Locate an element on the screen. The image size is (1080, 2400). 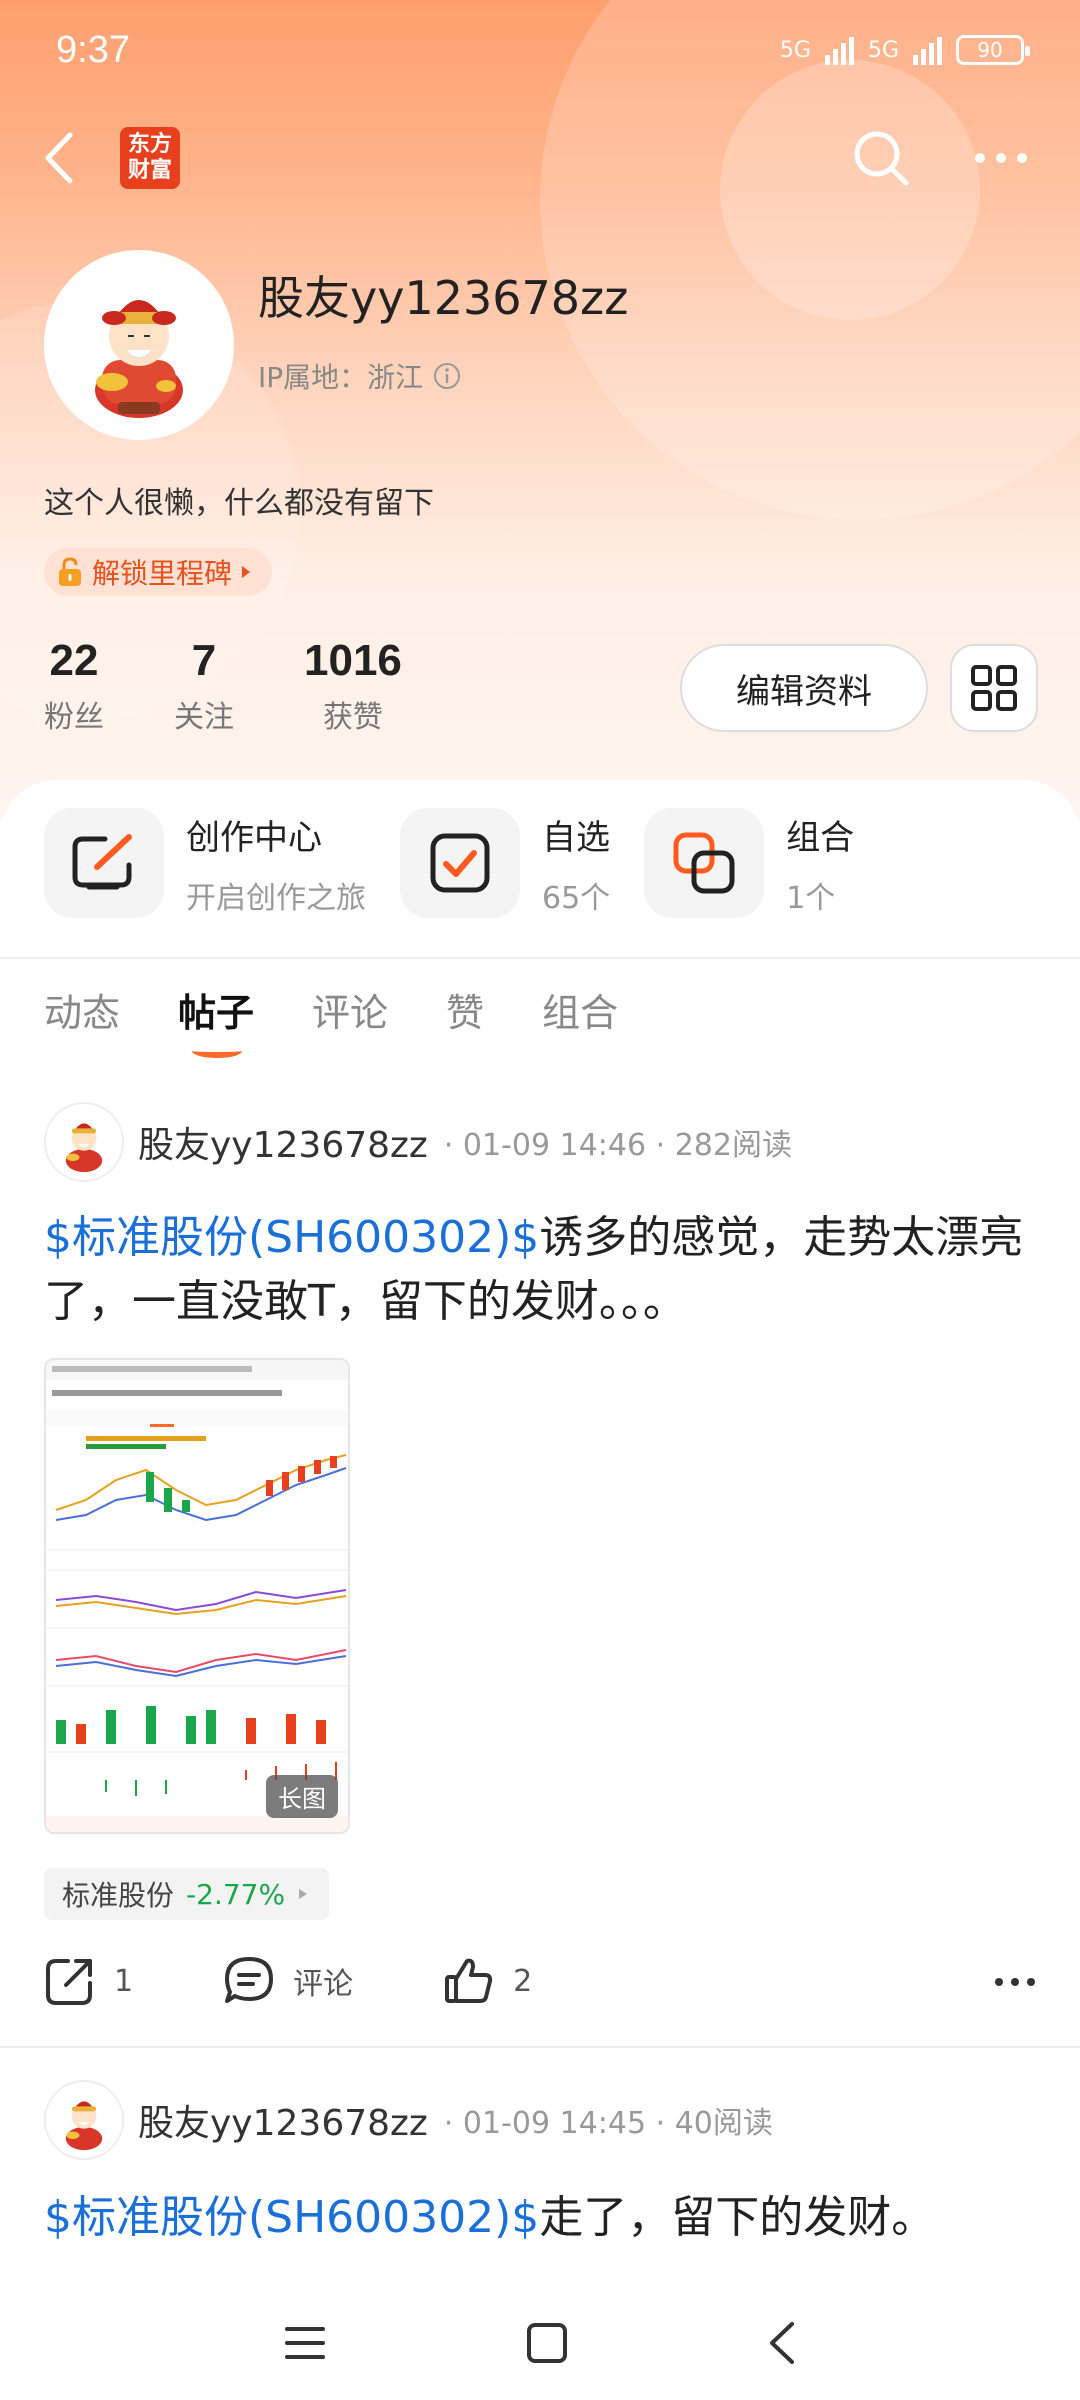
home-square-icon is located at coordinates (547, 2343).